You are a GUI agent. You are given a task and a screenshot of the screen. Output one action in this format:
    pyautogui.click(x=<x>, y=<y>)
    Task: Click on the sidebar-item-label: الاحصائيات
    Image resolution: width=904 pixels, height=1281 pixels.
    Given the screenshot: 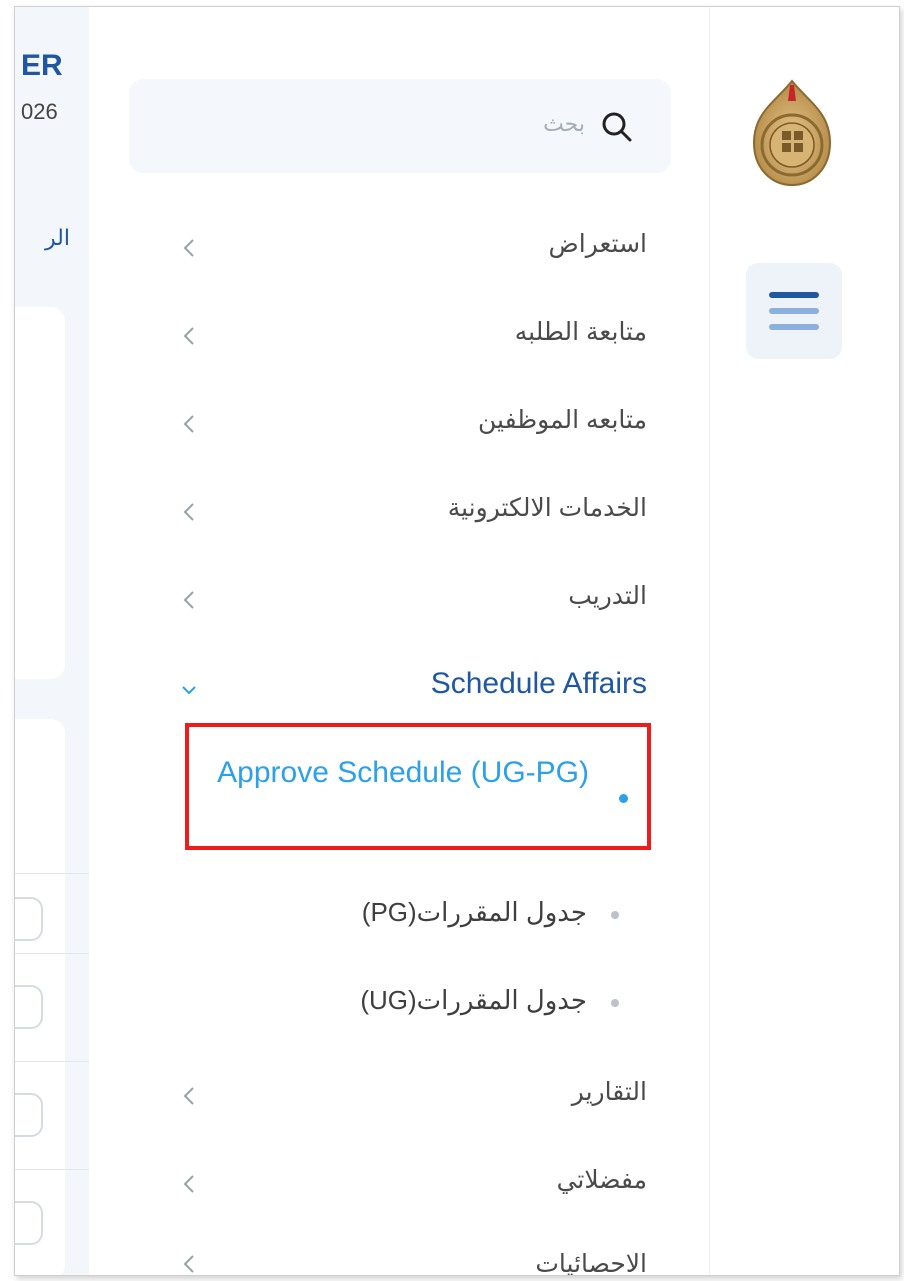 What is the action you would take?
    pyautogui.click(x=591, y=1262)
    